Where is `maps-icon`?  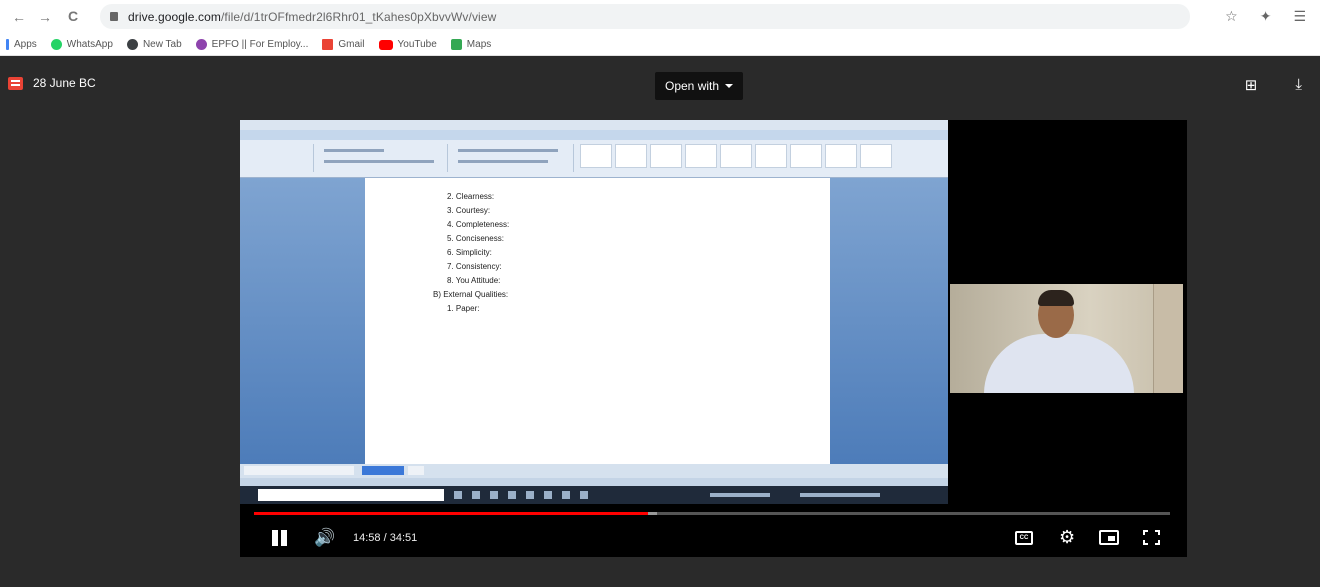 maps-icon is located at coordinates (456, 44).